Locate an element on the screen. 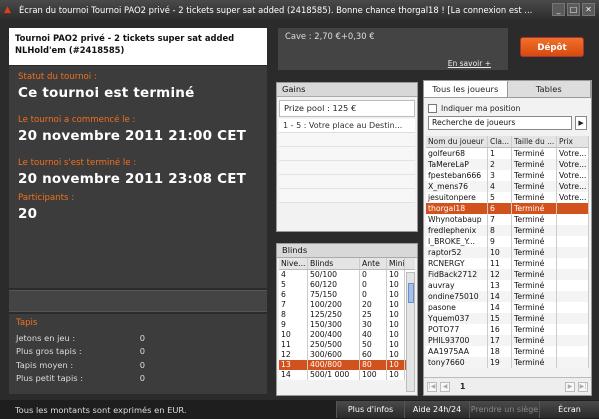 This screenshot has height=419, width=599. player-name: Whynotabaup is located at coordinates (457, 219).